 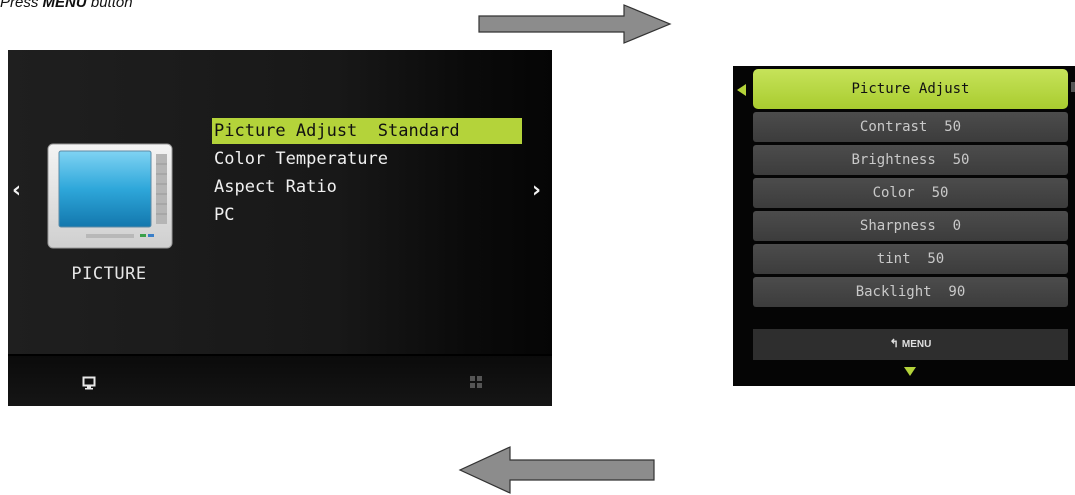 I want to click on menu-back-label: MENU, so click(x=916, y=344).